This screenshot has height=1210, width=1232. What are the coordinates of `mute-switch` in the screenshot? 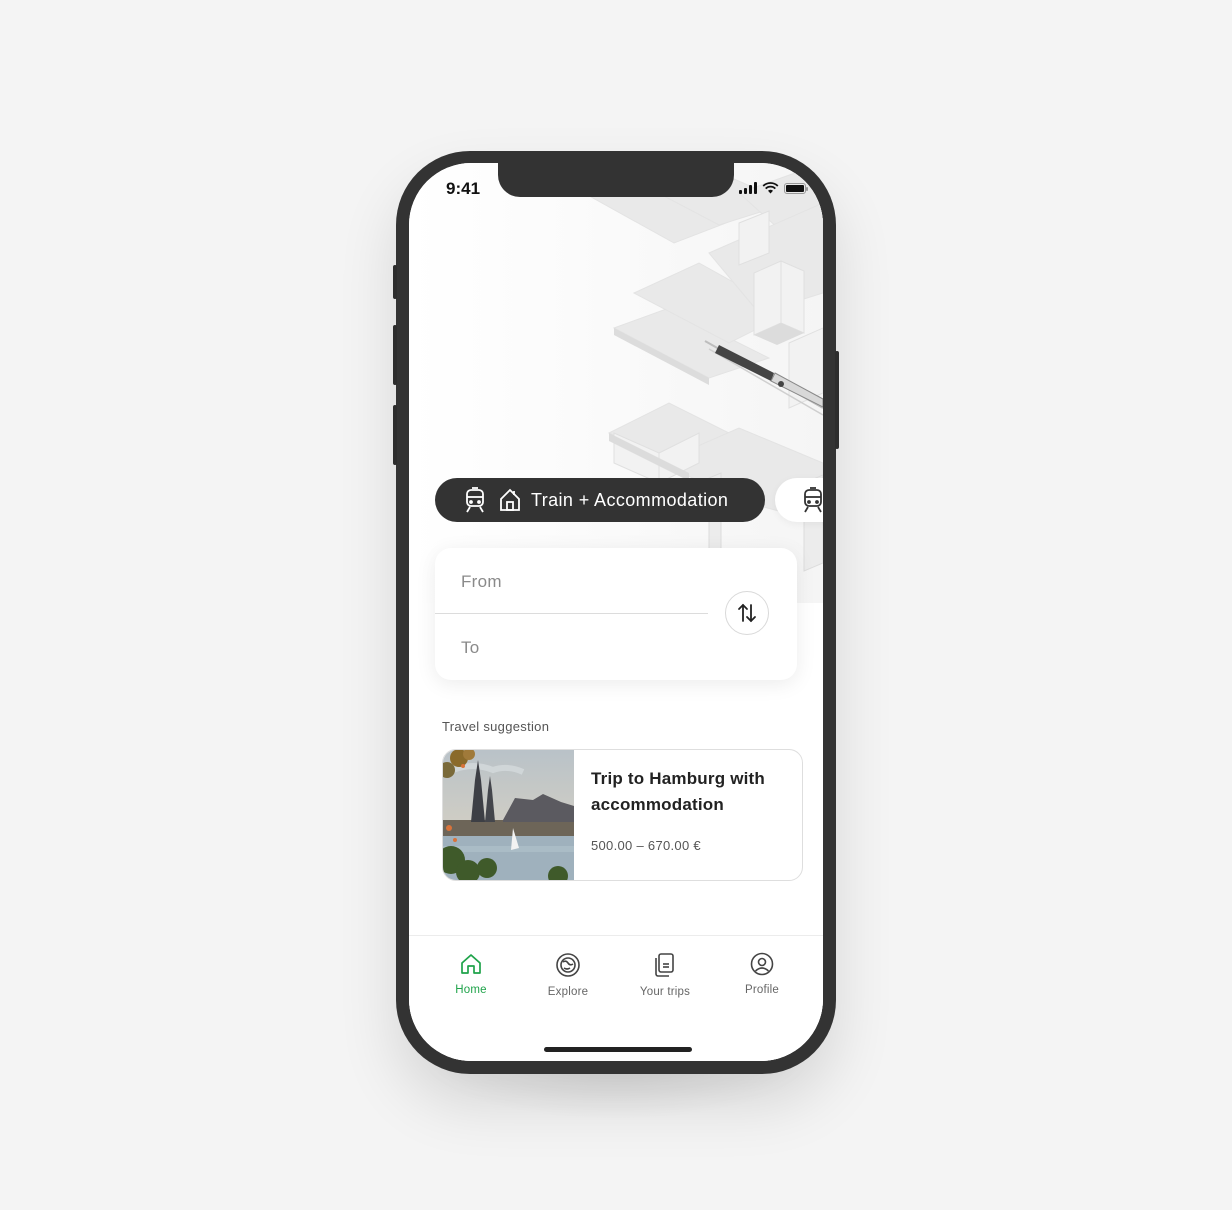 It's located at (395, 282).